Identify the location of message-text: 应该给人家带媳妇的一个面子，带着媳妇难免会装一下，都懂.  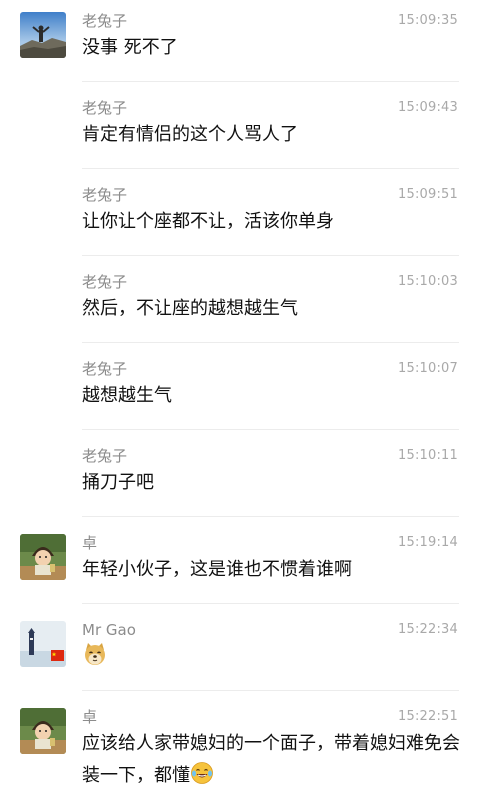
(271, 762).